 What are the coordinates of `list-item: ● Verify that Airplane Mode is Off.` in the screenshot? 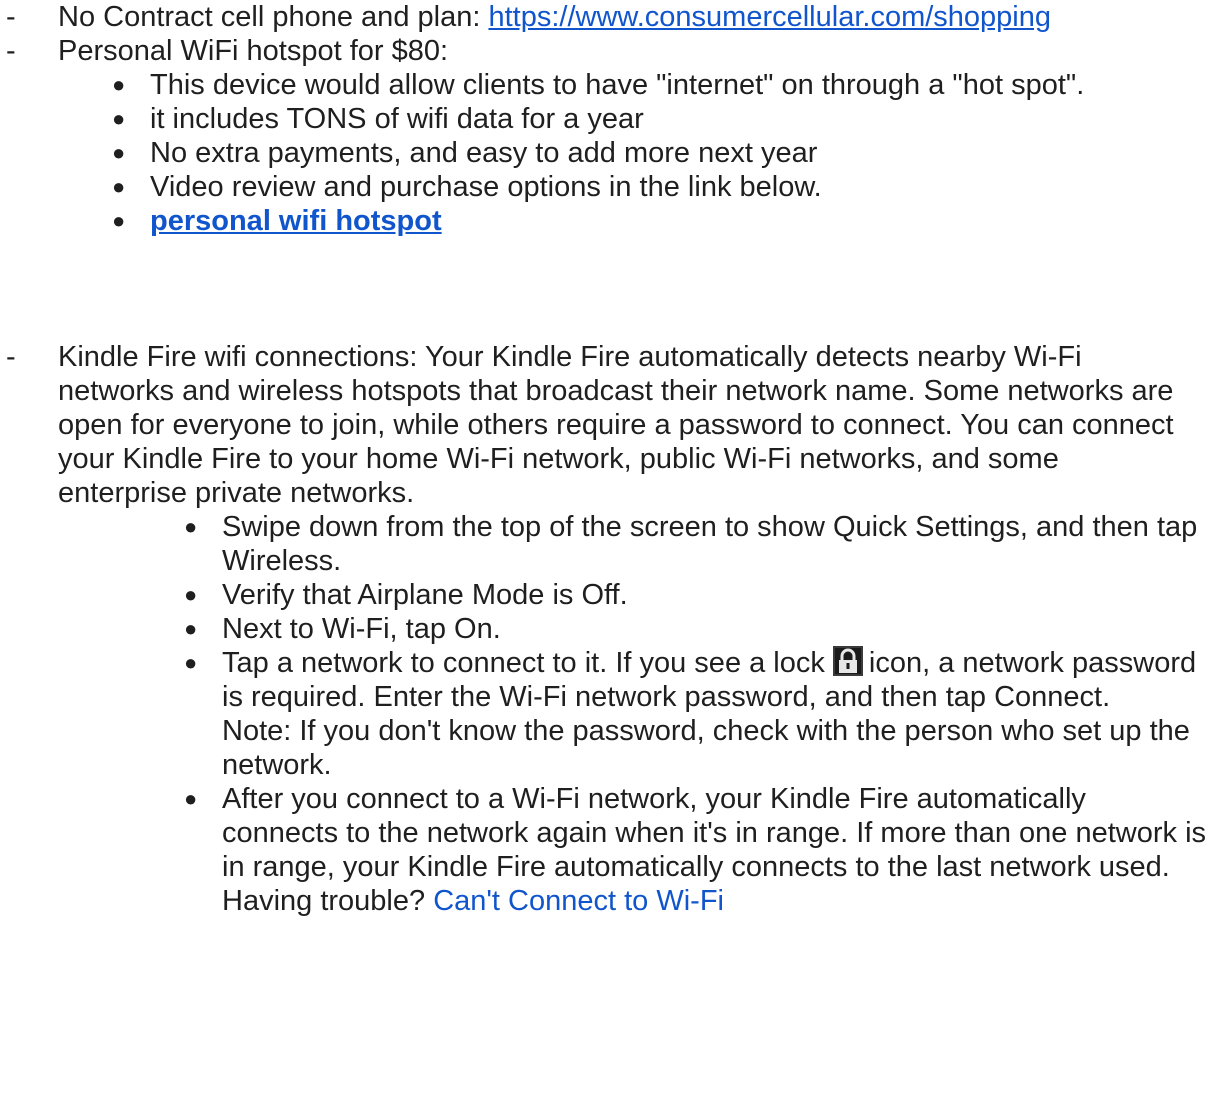 It's located at (680, 595).